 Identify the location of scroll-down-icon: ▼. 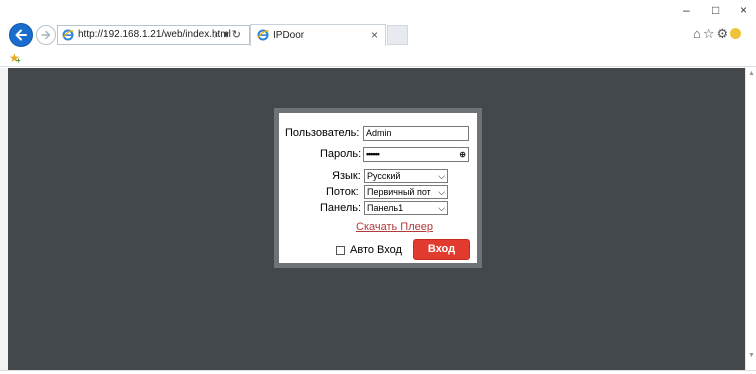
(751, 355).